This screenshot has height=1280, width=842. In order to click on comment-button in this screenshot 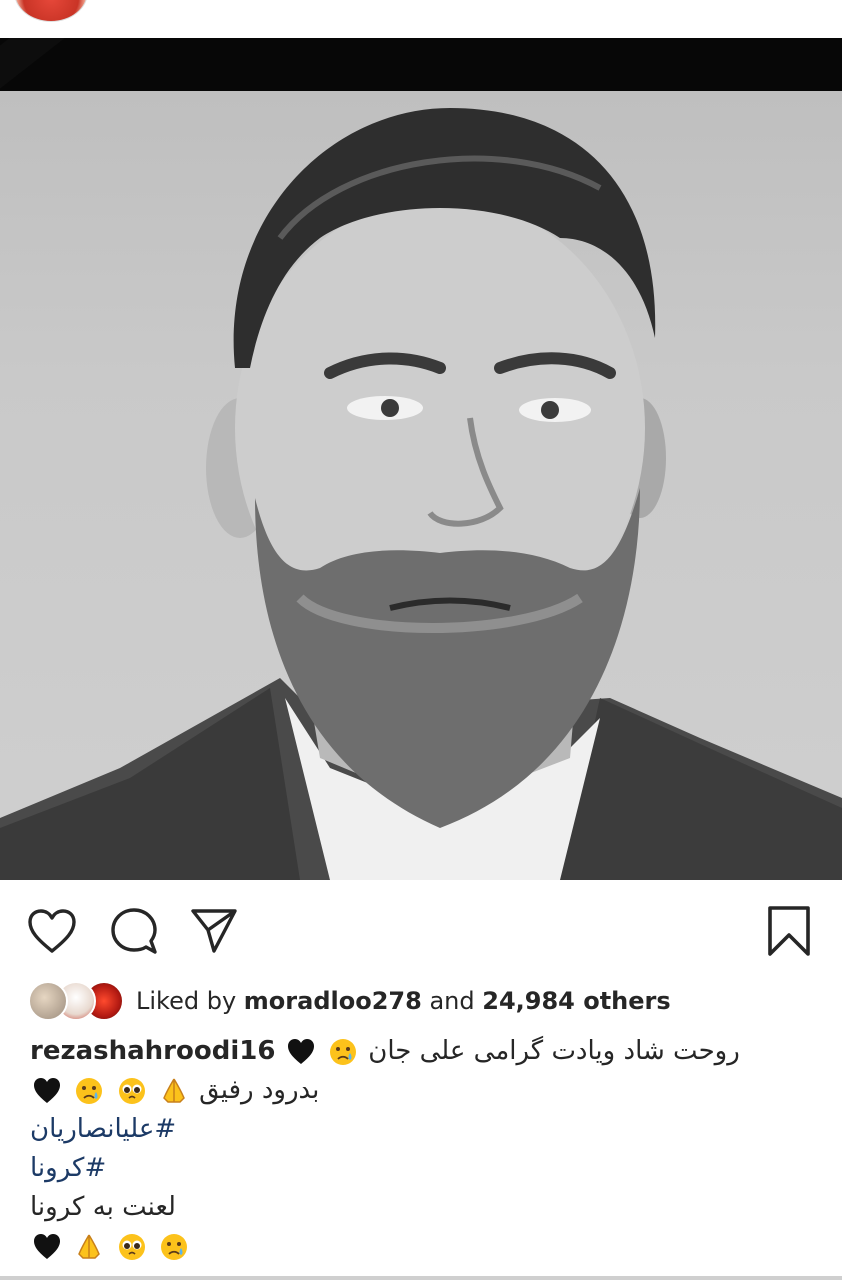, I will do `click(134, 931)`.